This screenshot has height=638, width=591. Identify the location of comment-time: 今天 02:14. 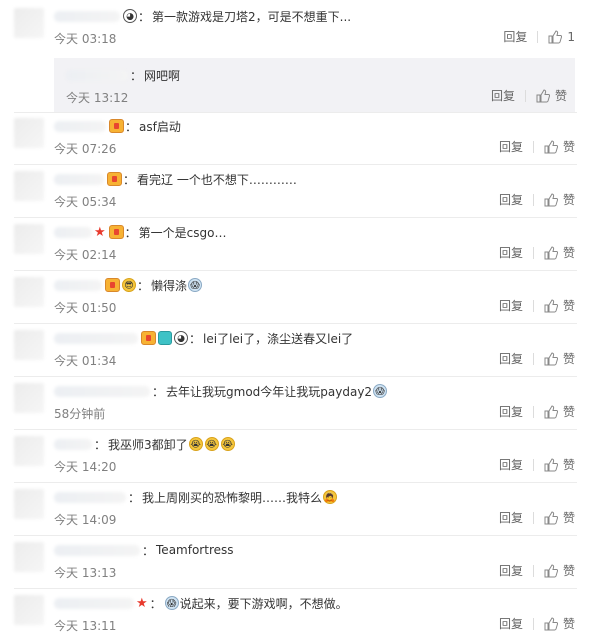
(85, 255).